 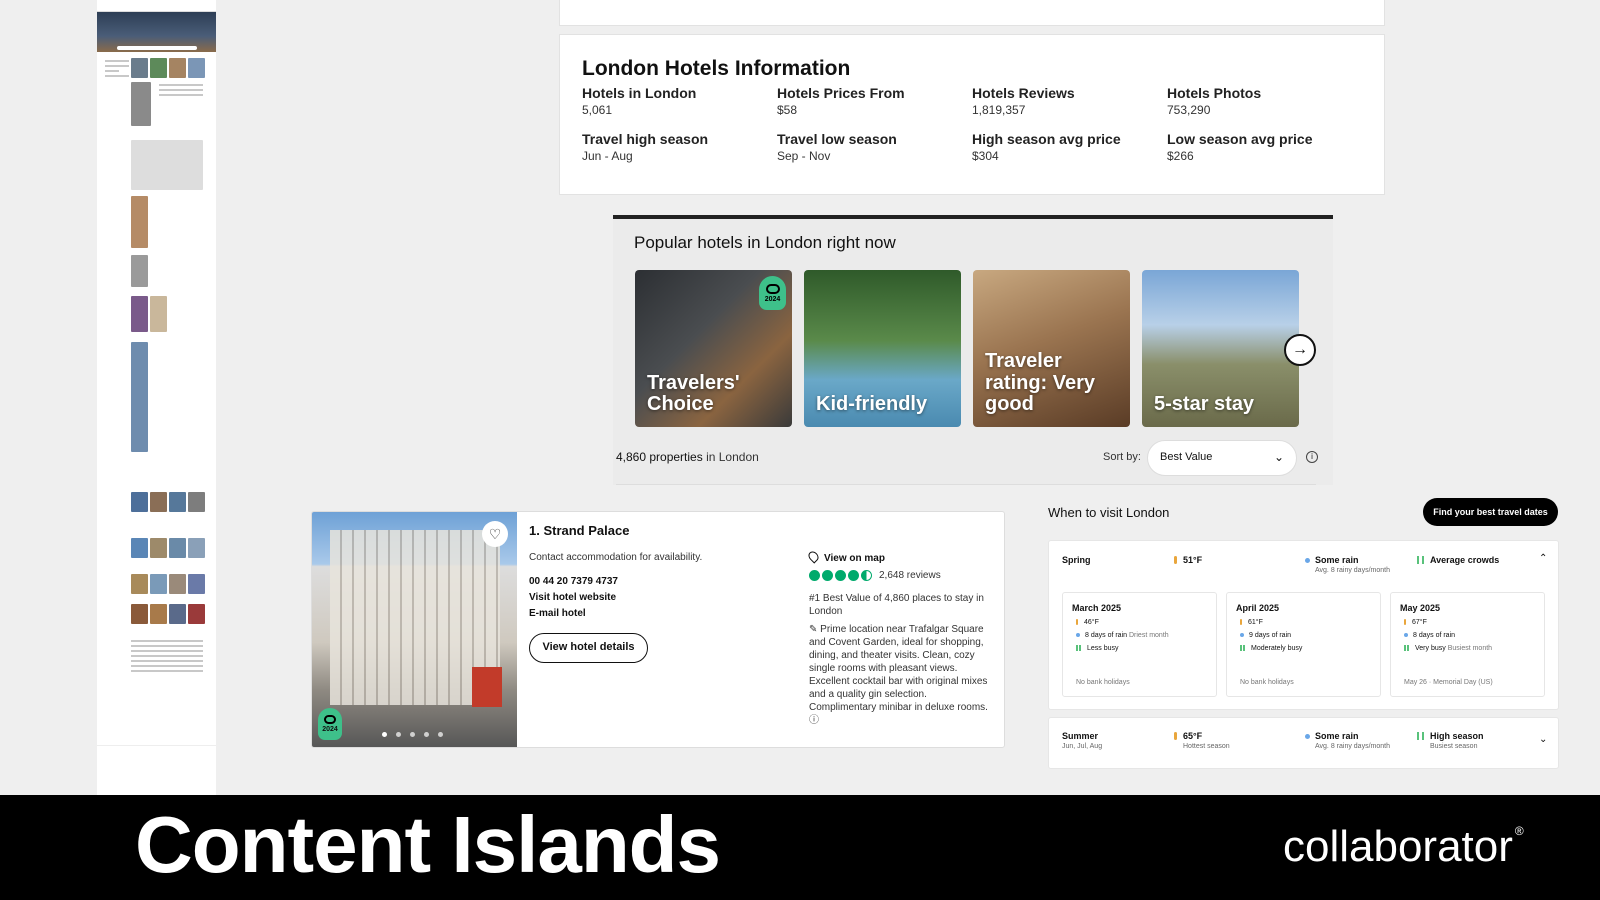 I want to click on availability-text: Contact accommodation for availability., so click(x=616, y=557).